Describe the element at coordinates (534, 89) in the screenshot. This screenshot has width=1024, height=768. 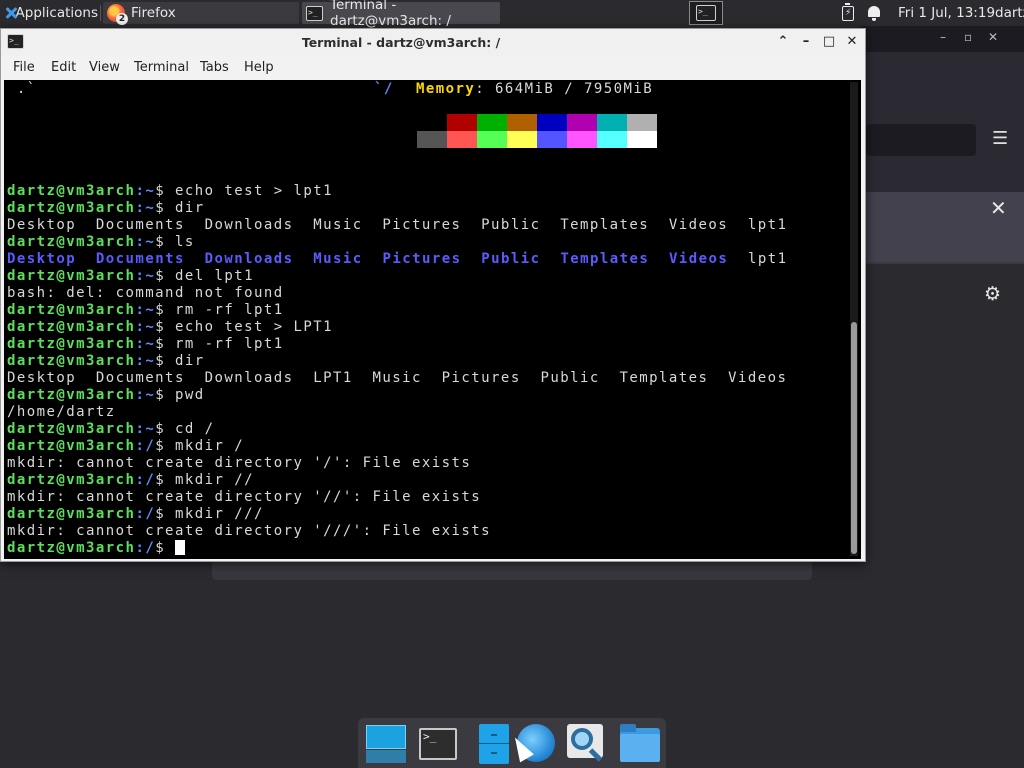
I see `memory-info: Memory: 664MiB / 7950MiB` at that location.